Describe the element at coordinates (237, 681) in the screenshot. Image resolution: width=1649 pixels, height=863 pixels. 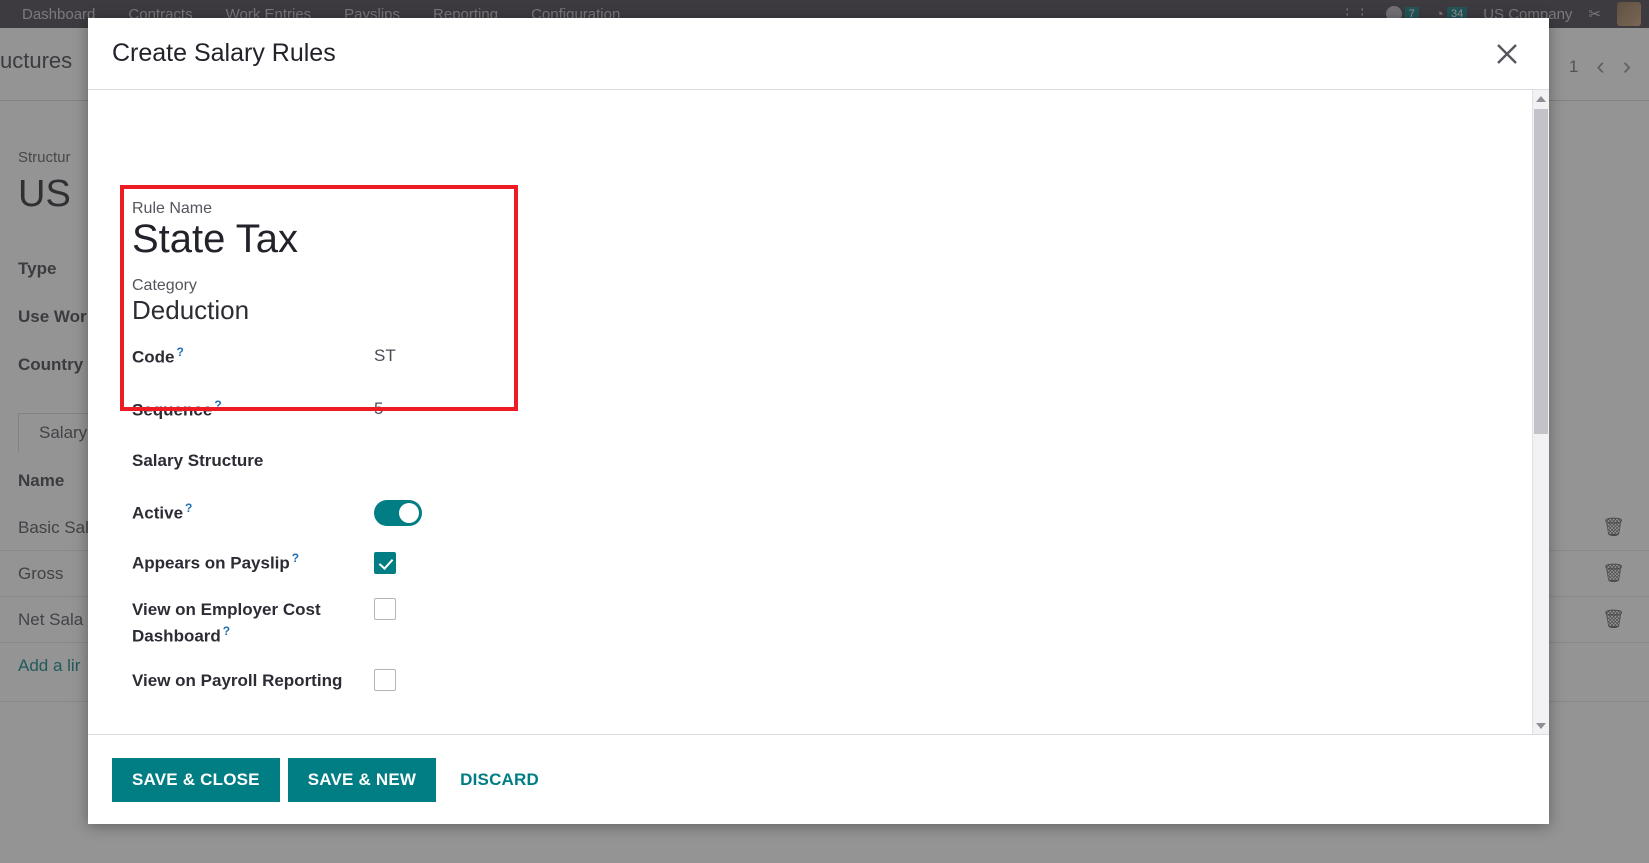
I see `payroll-reporting-label: View on Payroll Reporting` at that location.